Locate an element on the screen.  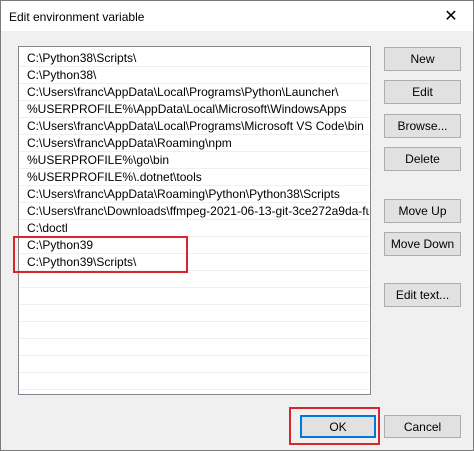
new-button: New is located at coordinates (422, 59).